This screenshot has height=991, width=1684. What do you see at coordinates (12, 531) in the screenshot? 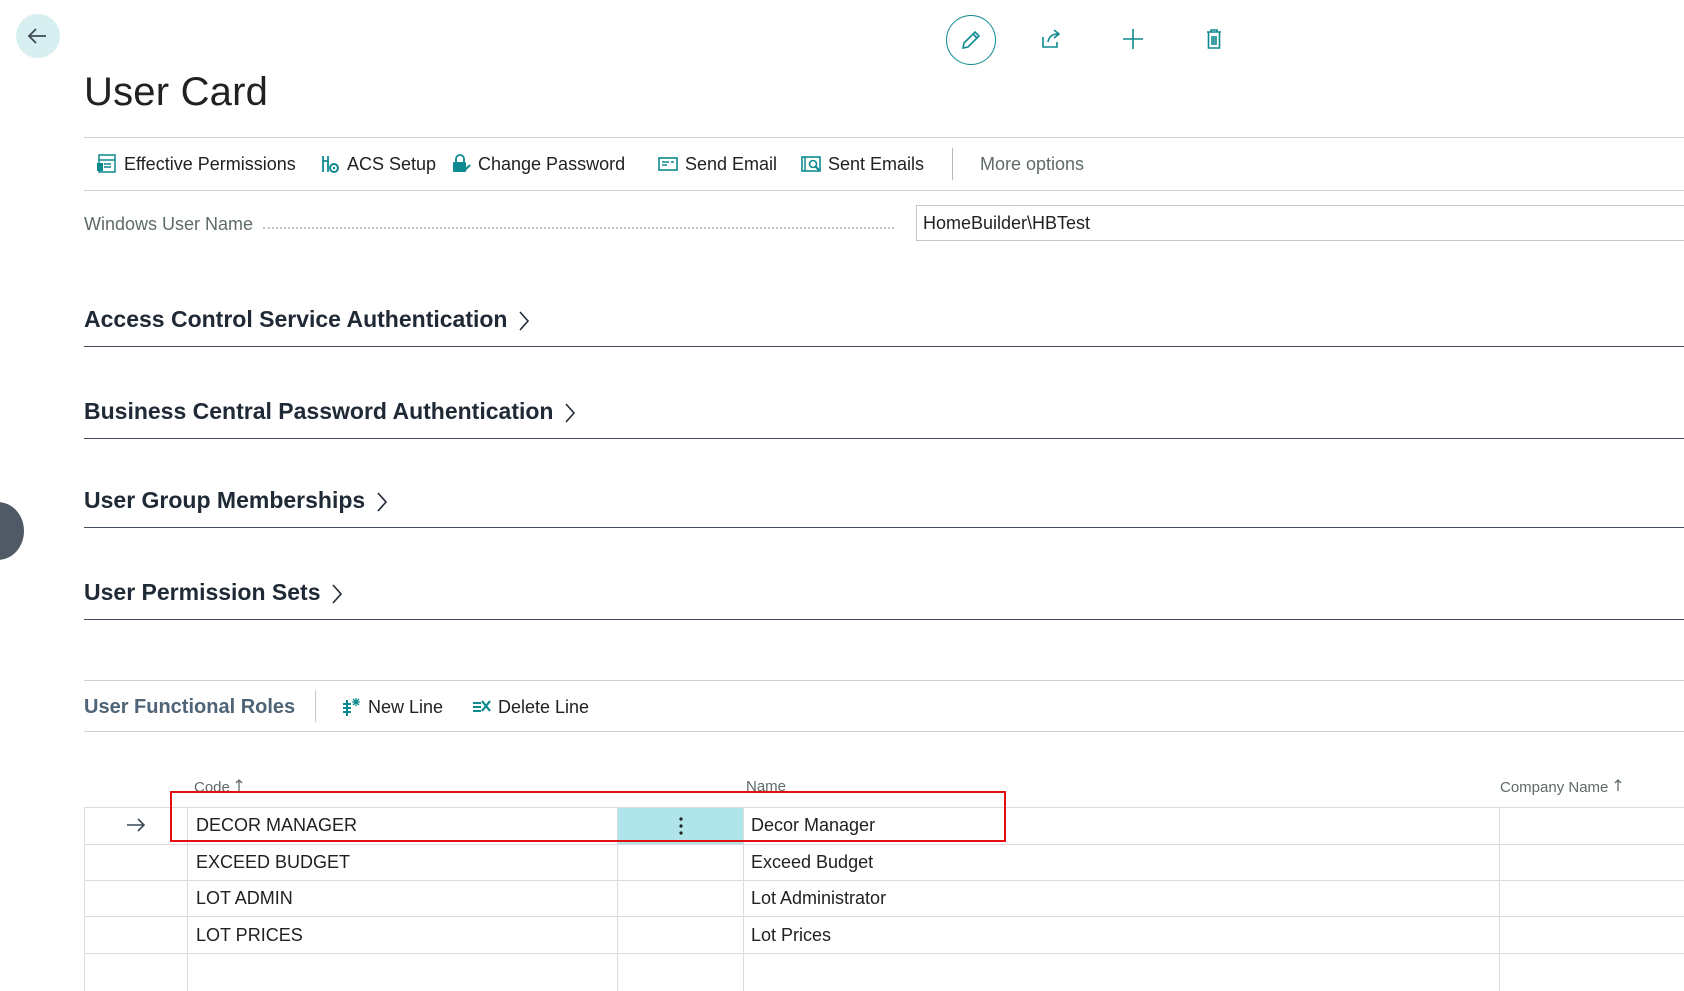
I see `side-panel-handle` at bounding box center [12, 531].